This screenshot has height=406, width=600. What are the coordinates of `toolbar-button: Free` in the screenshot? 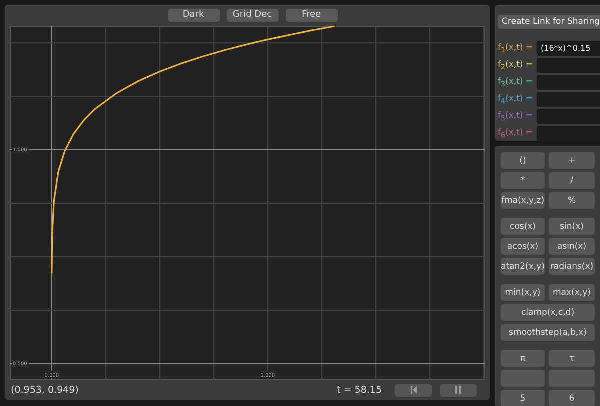 It's located at (312, 15).